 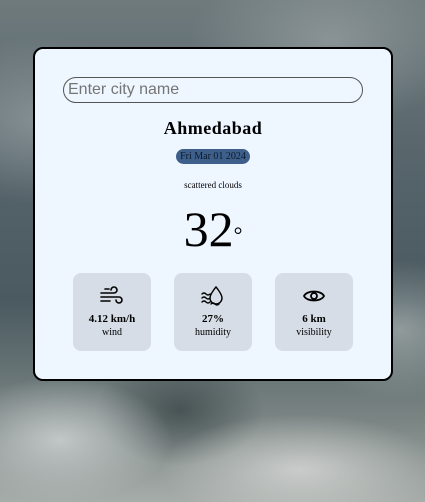 I want to click on temperature-value: 32, so click(x=208, y=229).